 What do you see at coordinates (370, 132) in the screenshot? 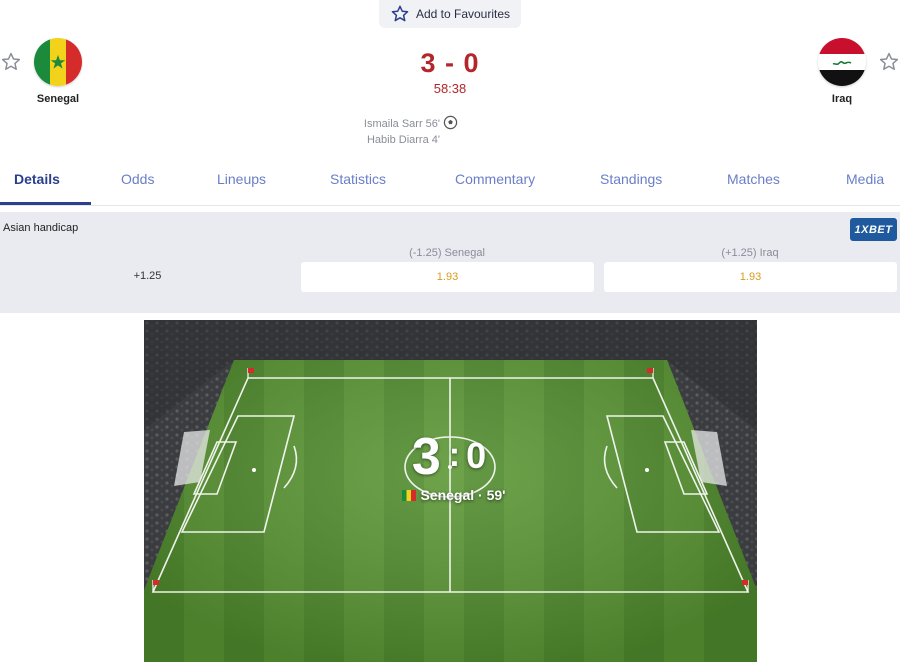
I see `goal-scorers: Ismaila Sarr 56' Habib Diarra 4'` at bounding box center [370, 132].